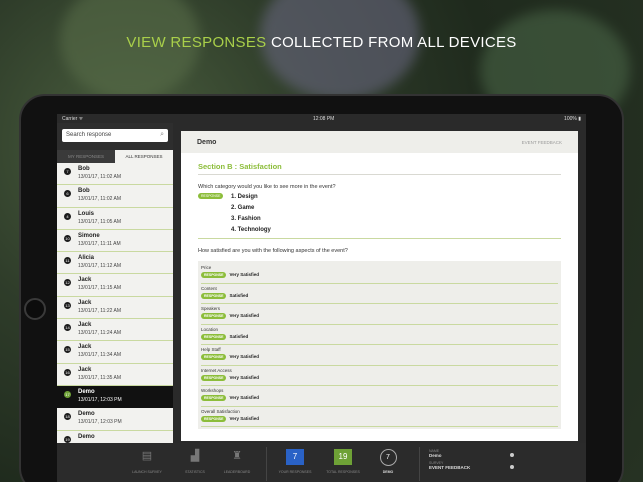  What do you see at coordinates (67, 328) in the screenshot?
I see `response-number: 14` at bounding box center [67, 328].